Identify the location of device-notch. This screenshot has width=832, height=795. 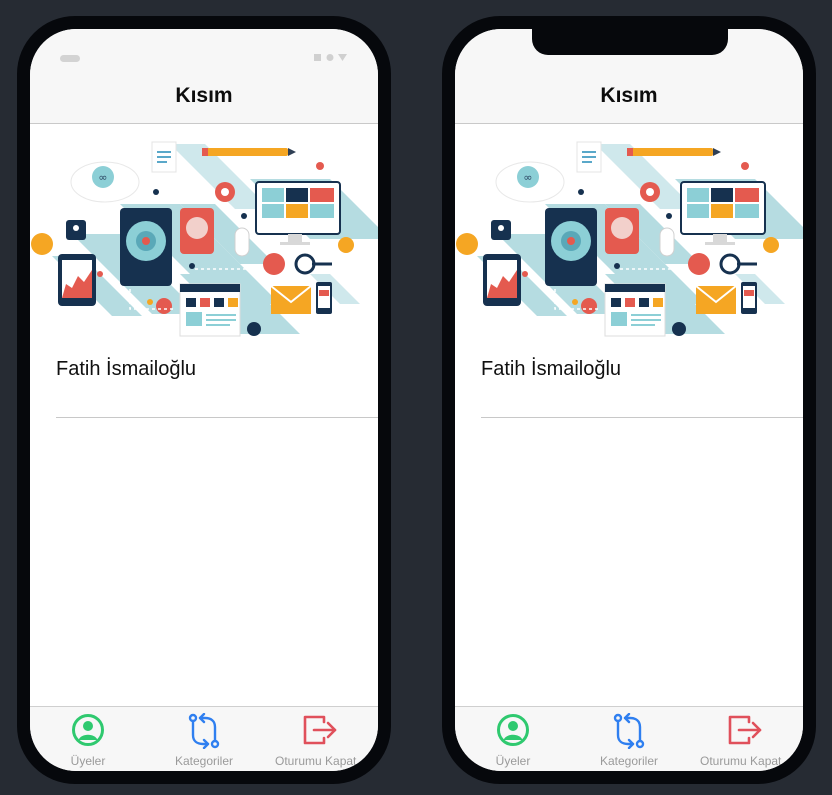
(630, 42).